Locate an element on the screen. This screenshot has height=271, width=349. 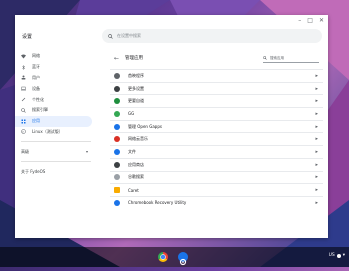
sidebar-item-linux: Linux（测试版） is located at coordinates (53, 132).